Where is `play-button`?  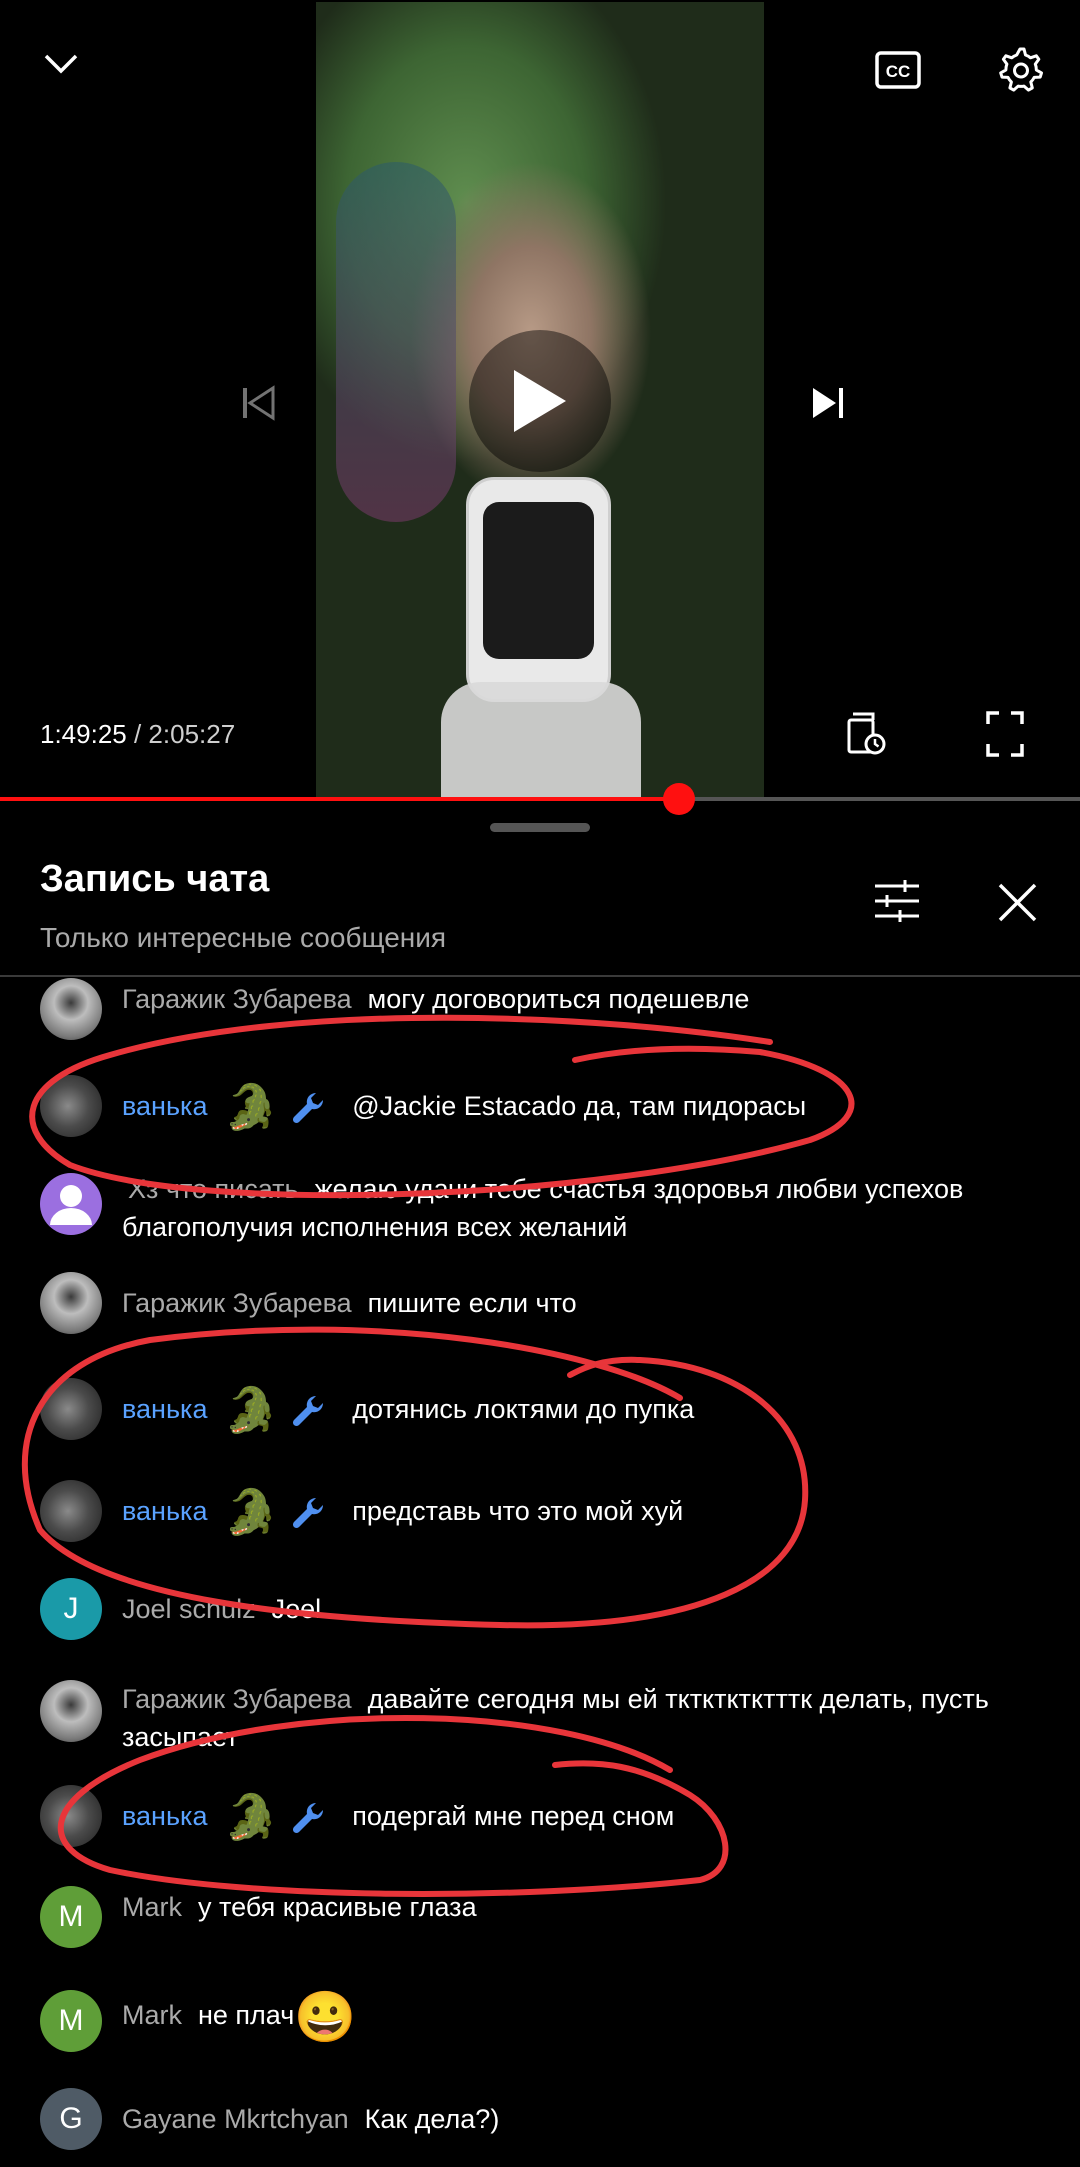 play-button is located at coordinates (540, 401).